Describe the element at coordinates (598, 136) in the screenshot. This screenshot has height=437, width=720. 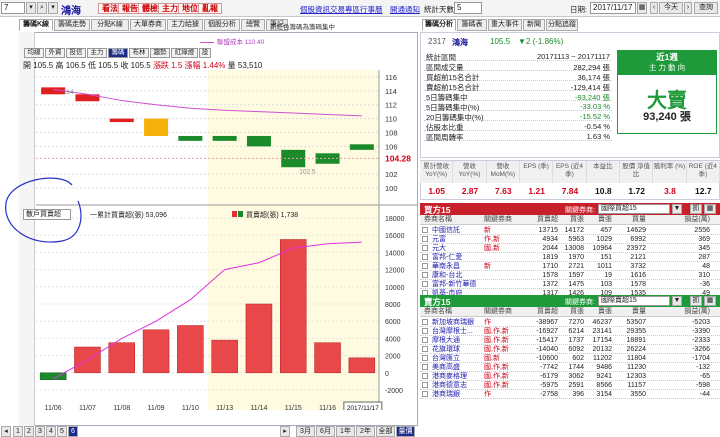
I see `summary-value: 1.63 %` at that location.